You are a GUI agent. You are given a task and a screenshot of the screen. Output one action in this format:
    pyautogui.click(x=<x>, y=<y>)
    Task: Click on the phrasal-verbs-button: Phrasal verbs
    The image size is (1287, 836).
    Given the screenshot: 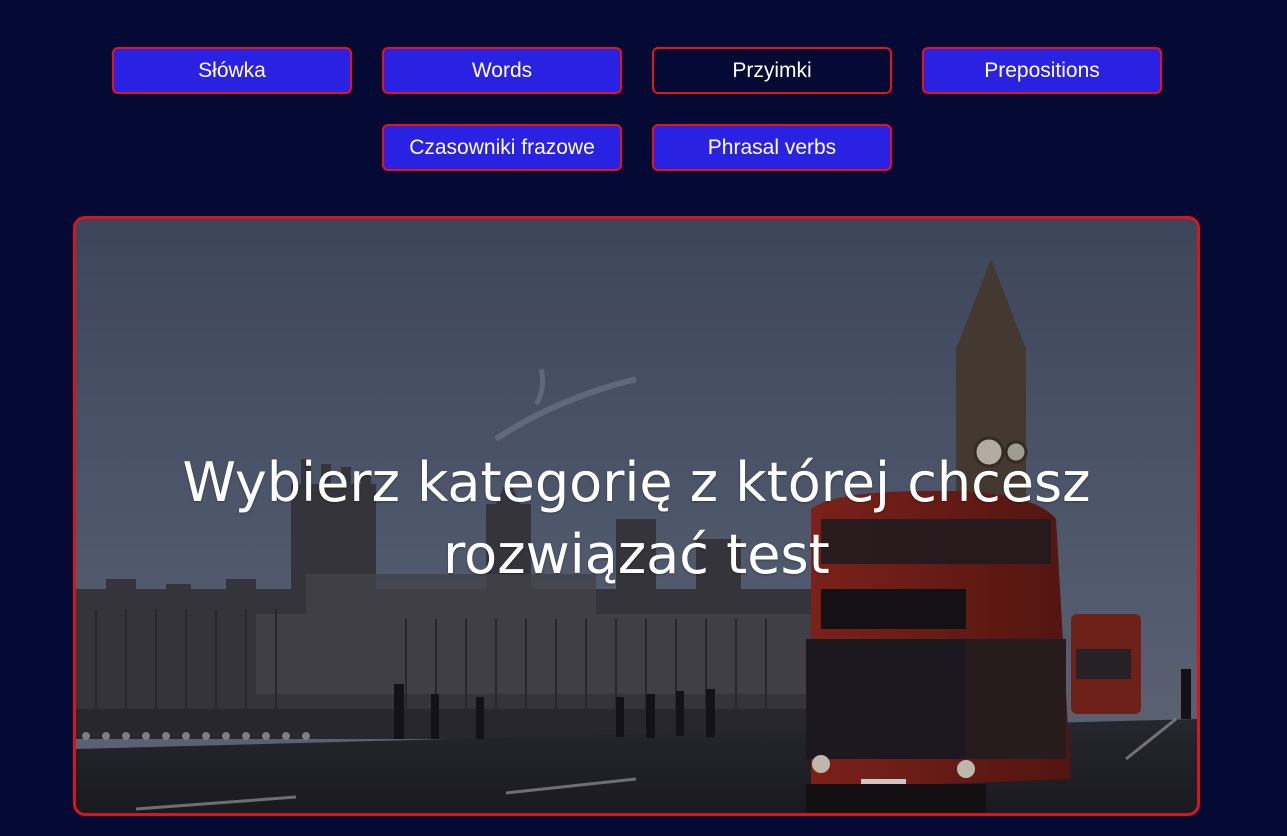 What is the action you would take?
    pyautogui.click(x=772, y=147)
    